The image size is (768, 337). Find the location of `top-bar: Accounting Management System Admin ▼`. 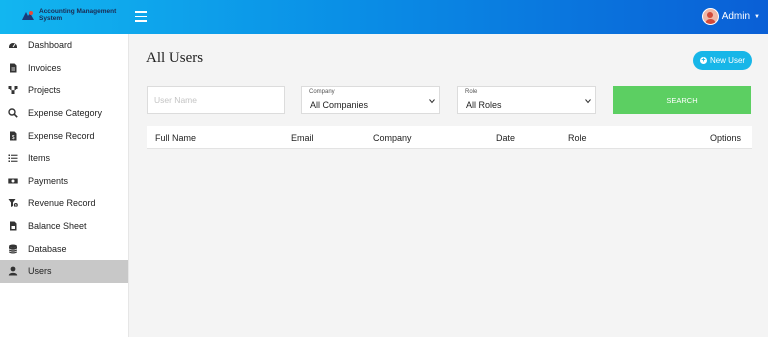

top-bar: Accounting Management System Admin ▼ is located at coordinates (384, 17).